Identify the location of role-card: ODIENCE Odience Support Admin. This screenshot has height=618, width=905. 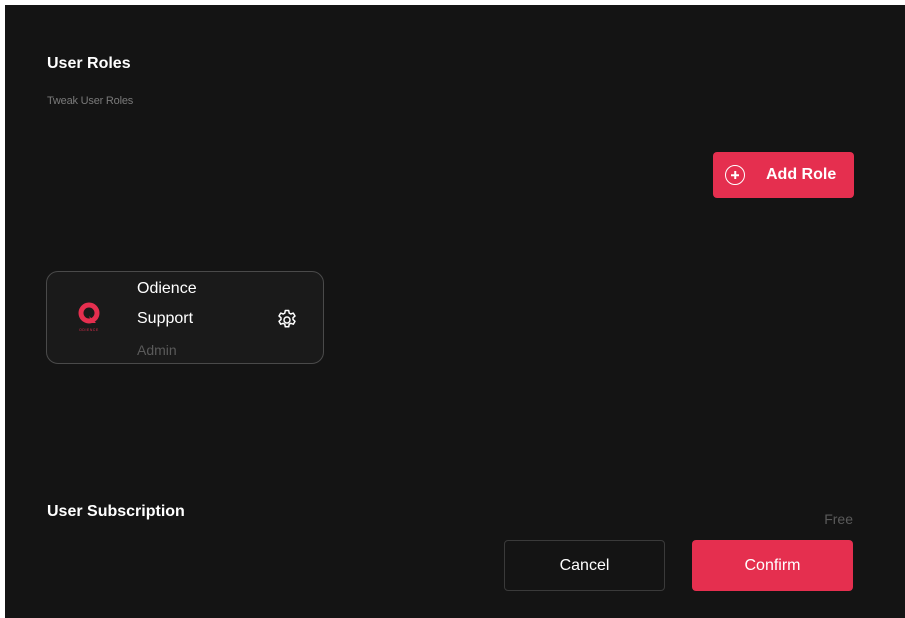
(185, 317).